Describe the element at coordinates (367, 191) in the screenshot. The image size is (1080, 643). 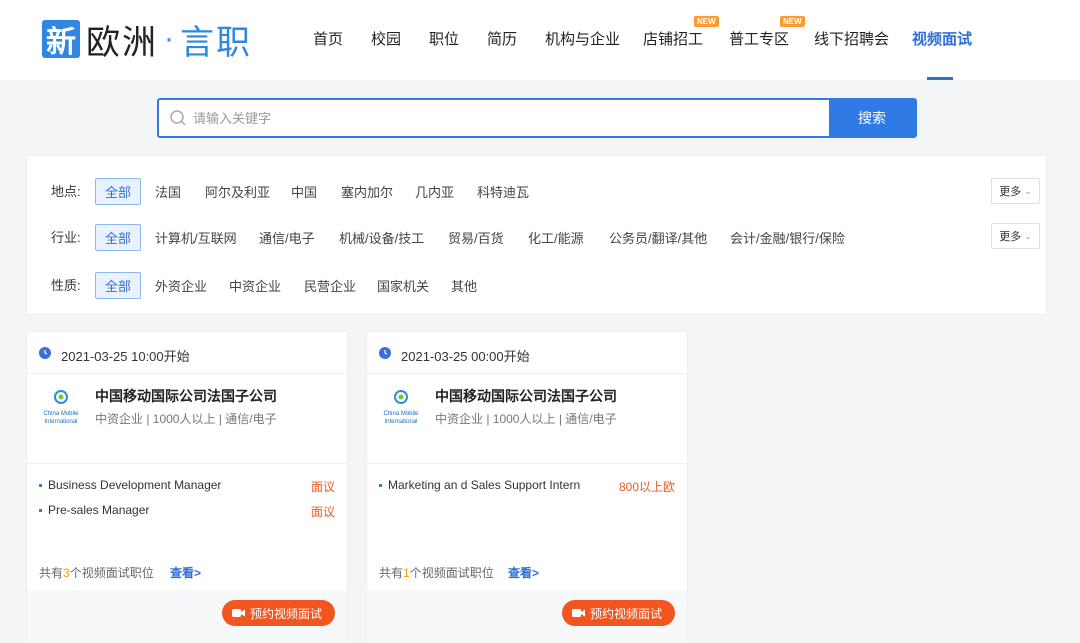
I see `filter-location-option: 塞内加尔` at that location.